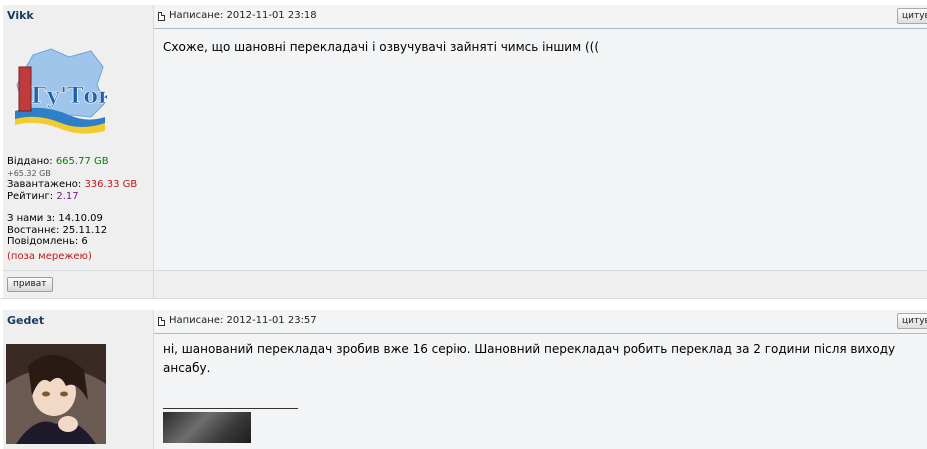 Image resolution: width=927 pixels, height=449 pixels. I want to click on rating-row: Рейтинг: 2.17, so click(72, 197).